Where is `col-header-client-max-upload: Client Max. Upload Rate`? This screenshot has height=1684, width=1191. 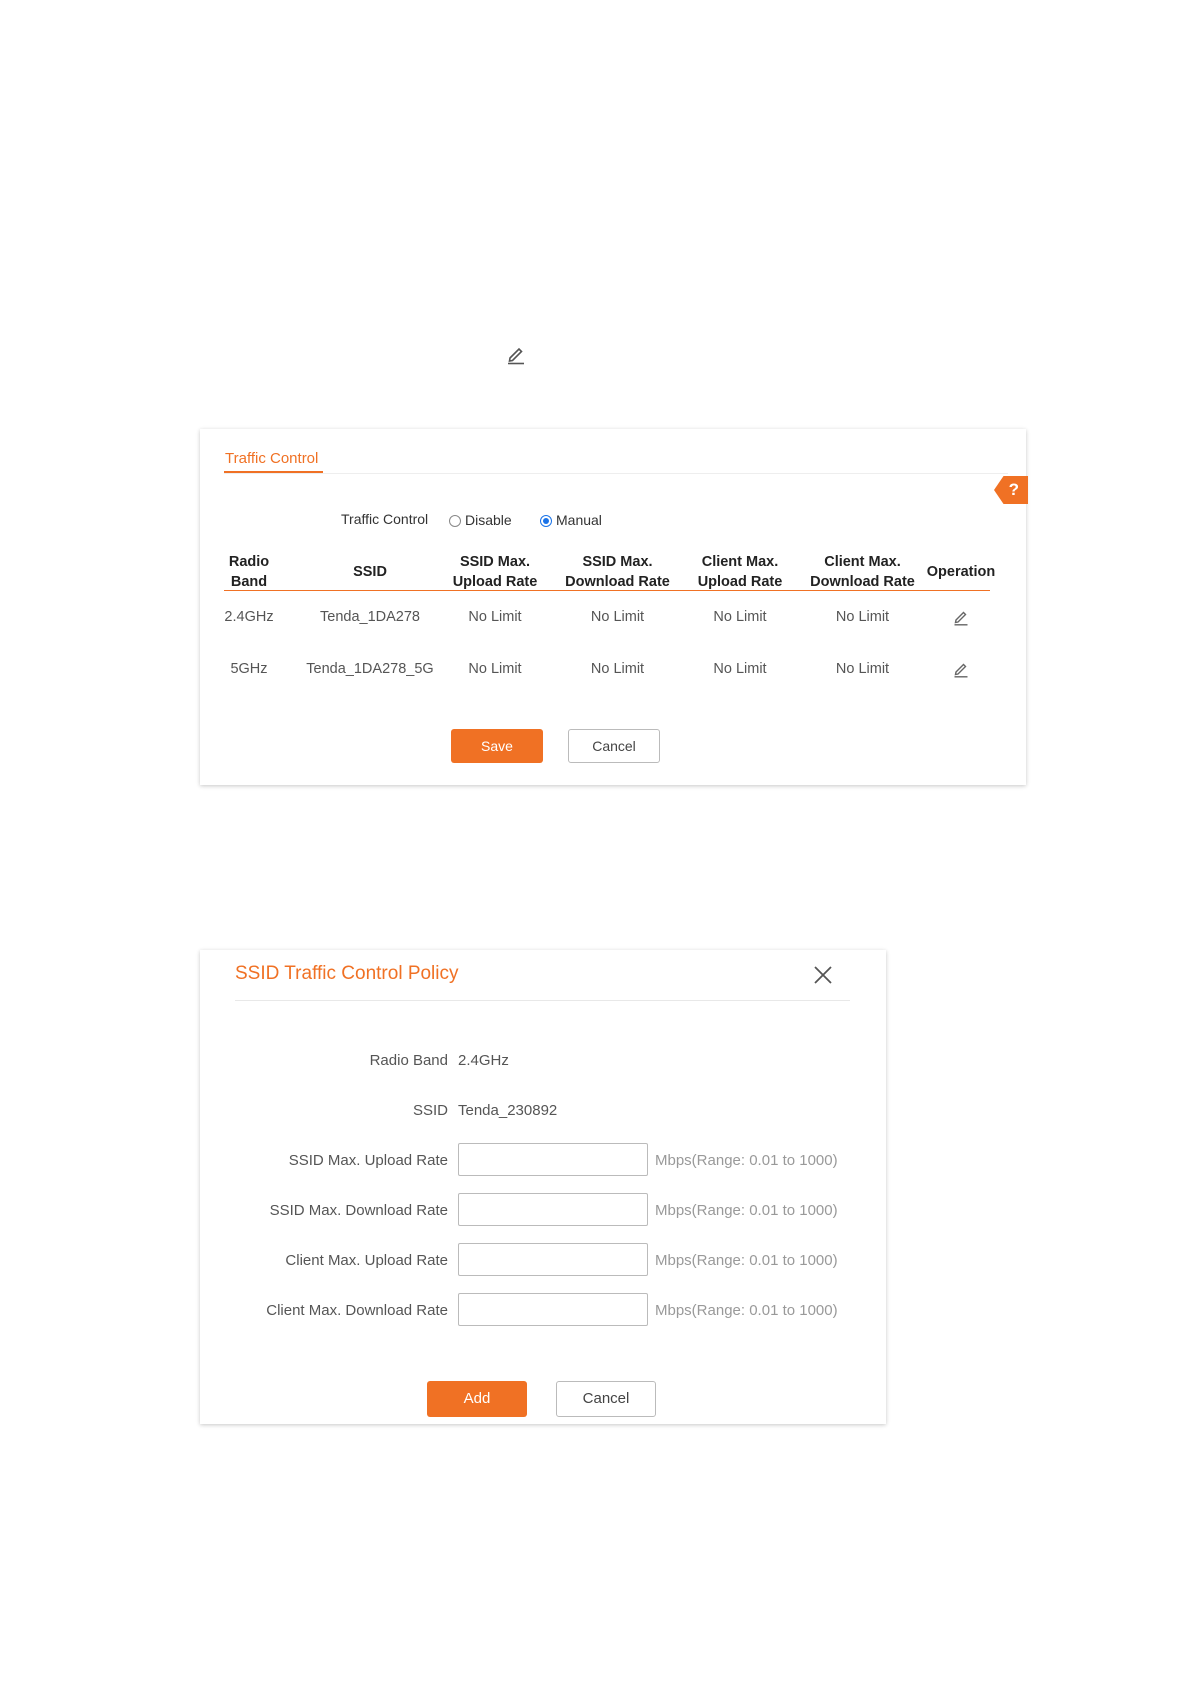 col-header-client-max-upload: Client Max. Upload Rate is located at coordinates (740, 572).